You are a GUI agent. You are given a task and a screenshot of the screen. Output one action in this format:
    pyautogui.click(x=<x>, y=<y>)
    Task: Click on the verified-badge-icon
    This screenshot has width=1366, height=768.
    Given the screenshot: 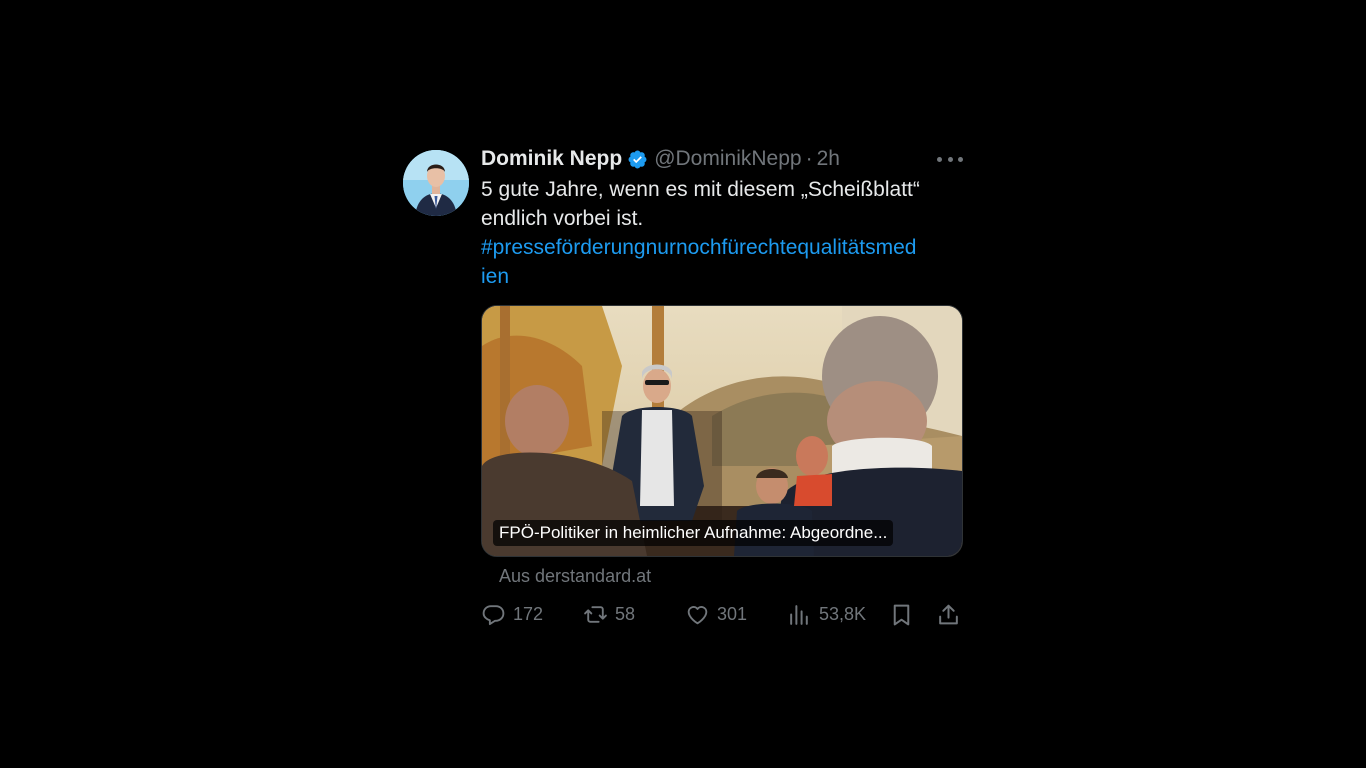 What is the action you would take?
    pyautogui.click(x=637, y=159)
    